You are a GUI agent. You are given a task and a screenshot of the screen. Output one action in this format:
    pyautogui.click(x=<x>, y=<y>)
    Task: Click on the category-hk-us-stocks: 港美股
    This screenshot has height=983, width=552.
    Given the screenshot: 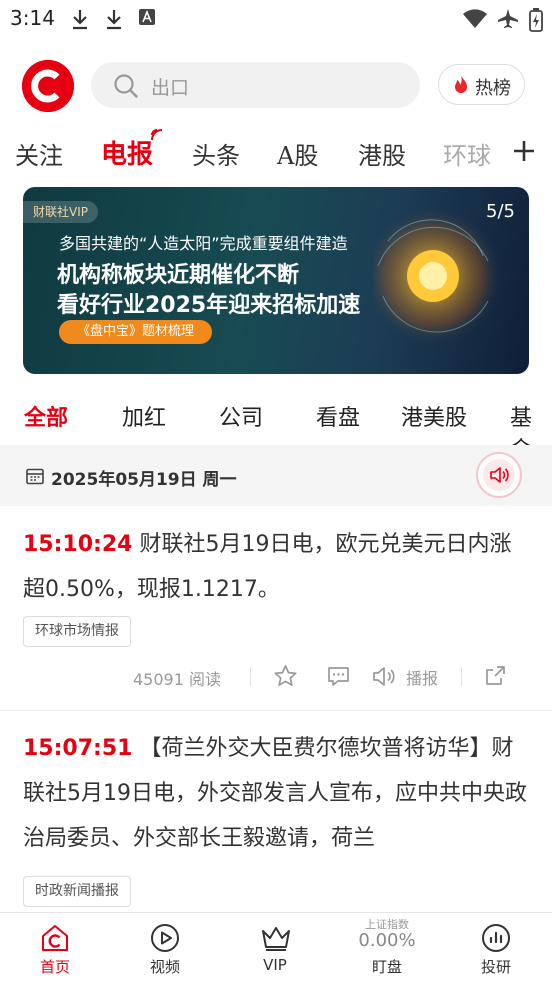 What is the action you would take?
    pyautogui.click(x=434, y=416)
    